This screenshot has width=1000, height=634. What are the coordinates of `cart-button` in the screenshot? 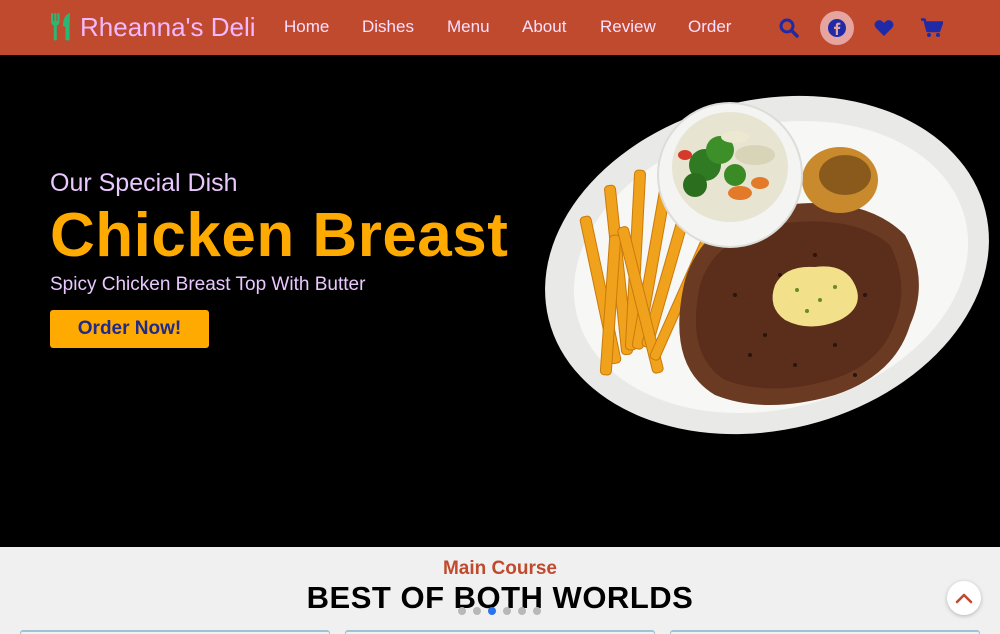 It's located at (932, 28).